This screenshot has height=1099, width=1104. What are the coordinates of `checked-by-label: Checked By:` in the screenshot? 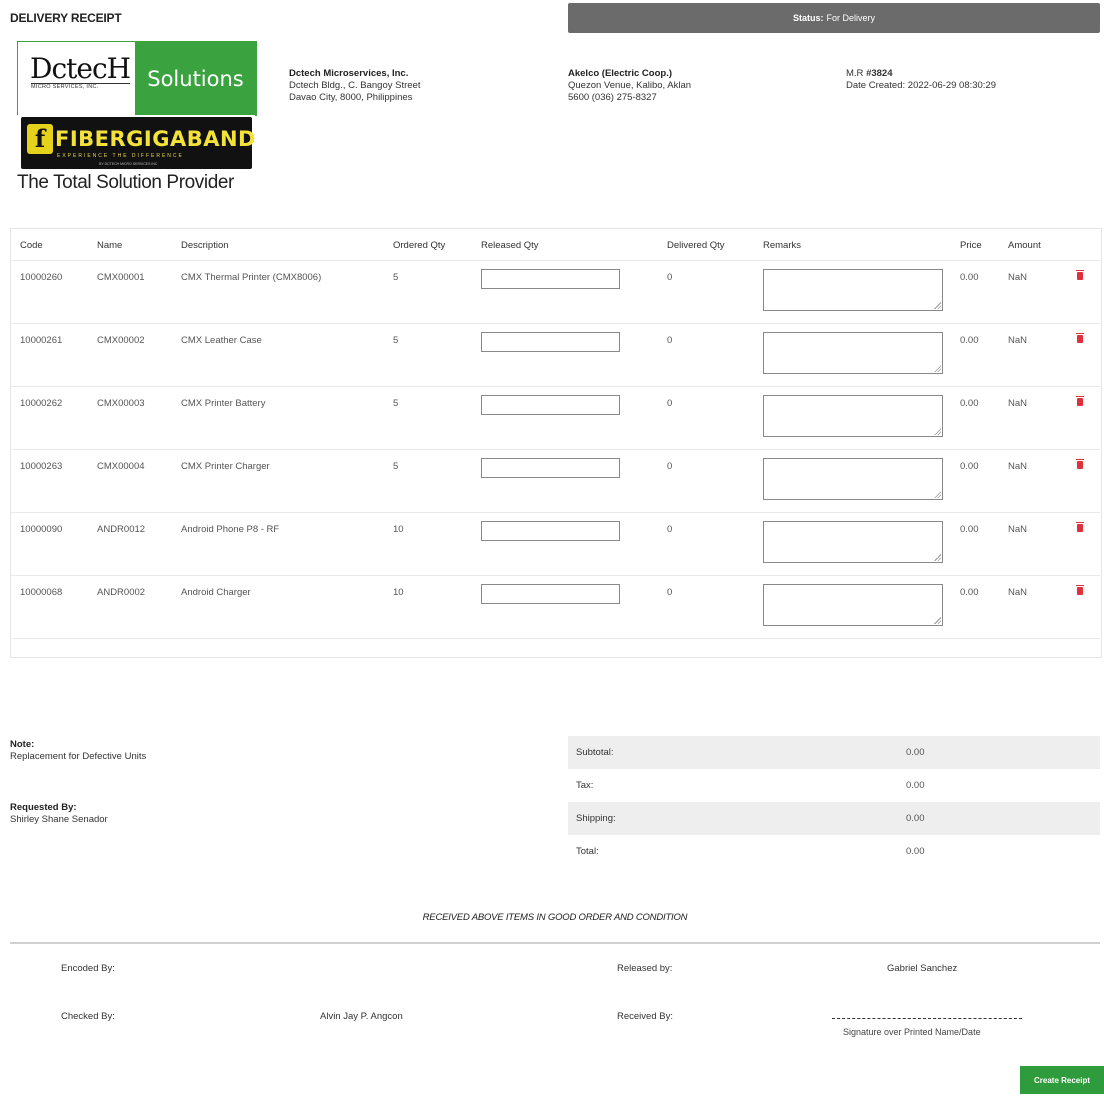 It's located at (88, 1016).